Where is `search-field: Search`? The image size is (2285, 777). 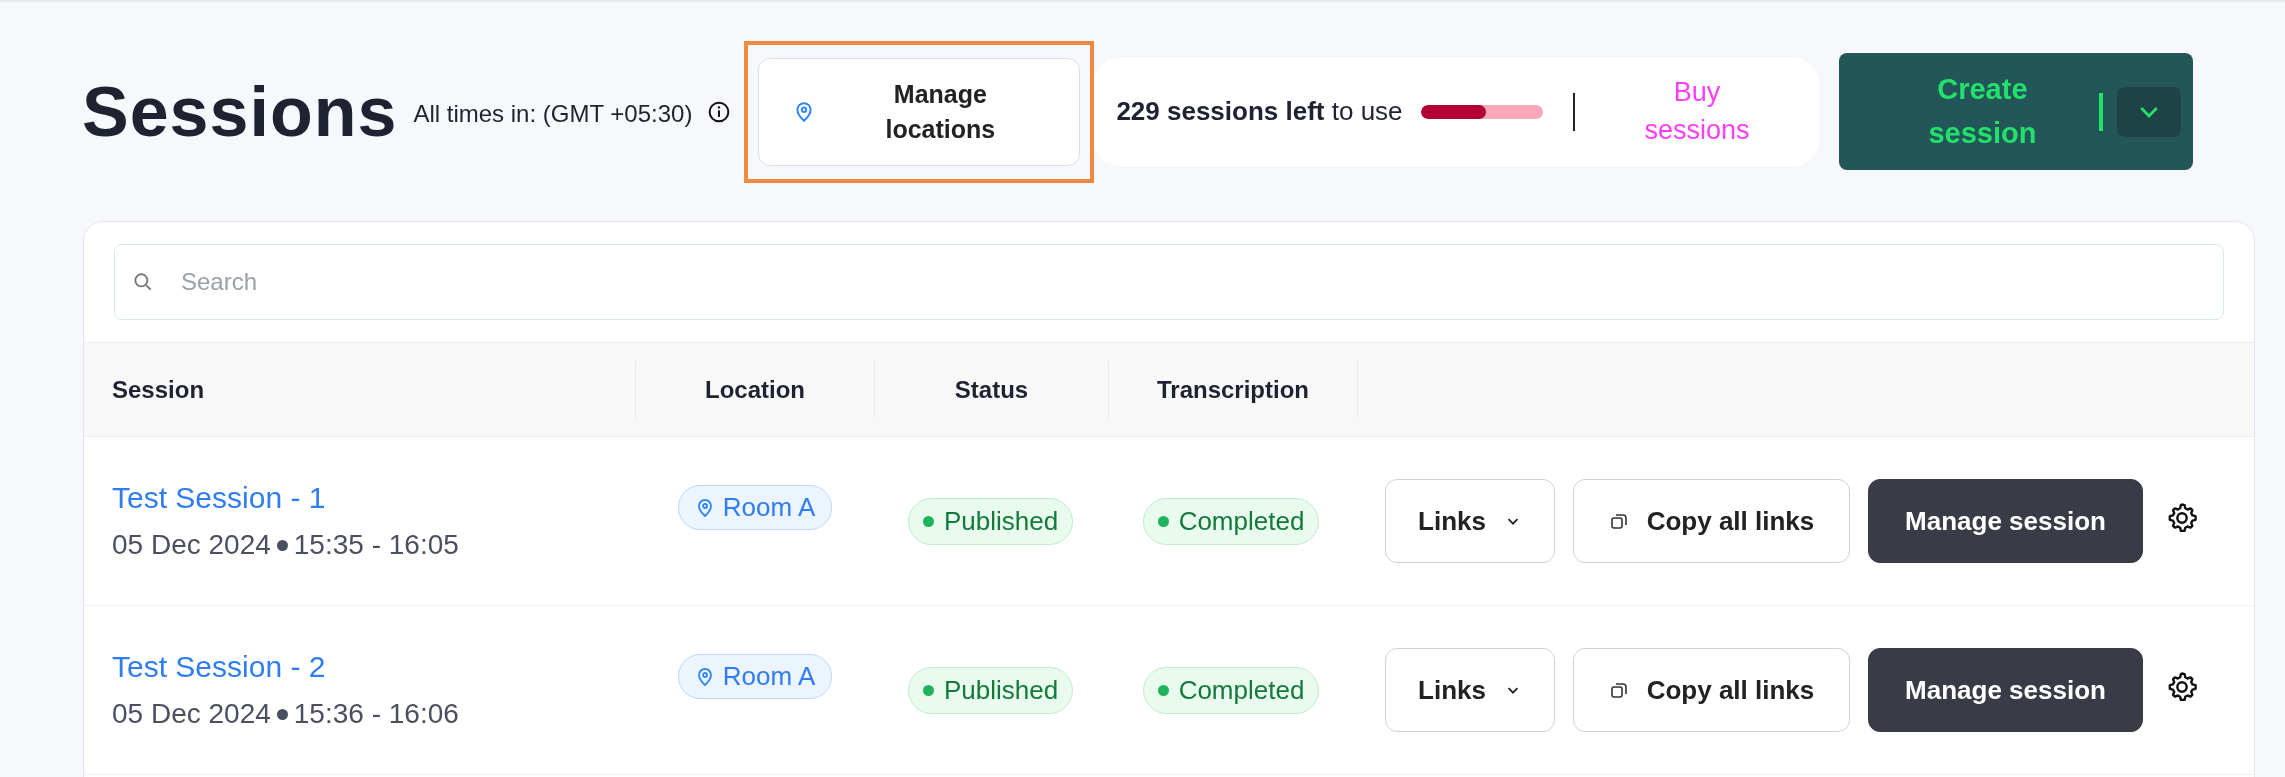 search-field: Search is located at coordinates (1169, 282).